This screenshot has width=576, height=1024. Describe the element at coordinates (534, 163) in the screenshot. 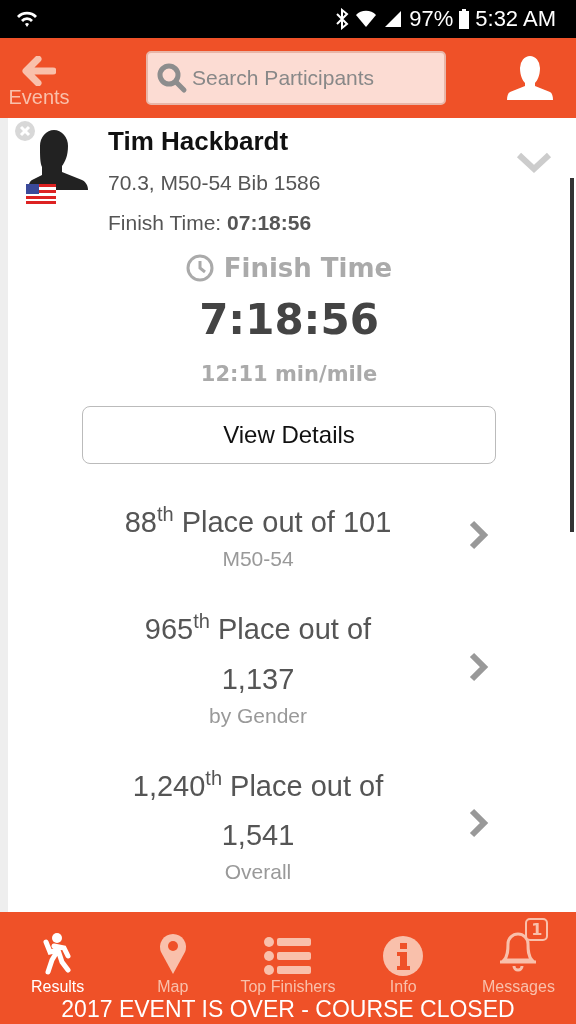

I see `chevron-down-icon` at that location.